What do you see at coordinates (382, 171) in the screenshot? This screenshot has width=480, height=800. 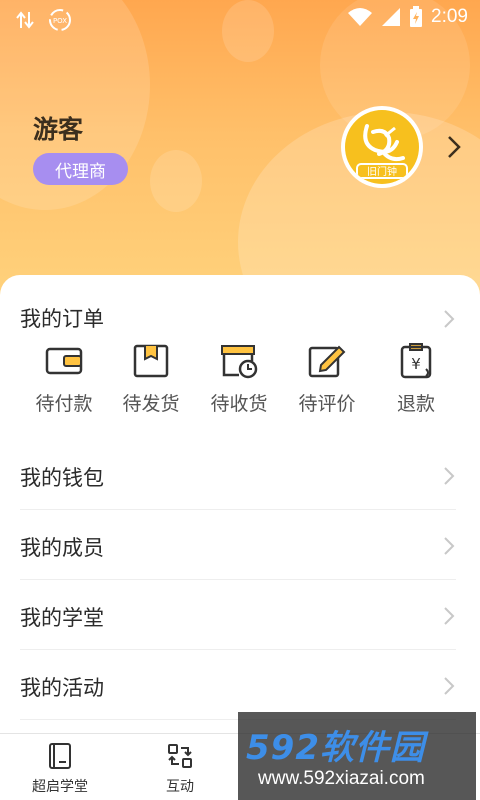 I see `avatar-text: 旧门钟` at bounding box center [382, 171].